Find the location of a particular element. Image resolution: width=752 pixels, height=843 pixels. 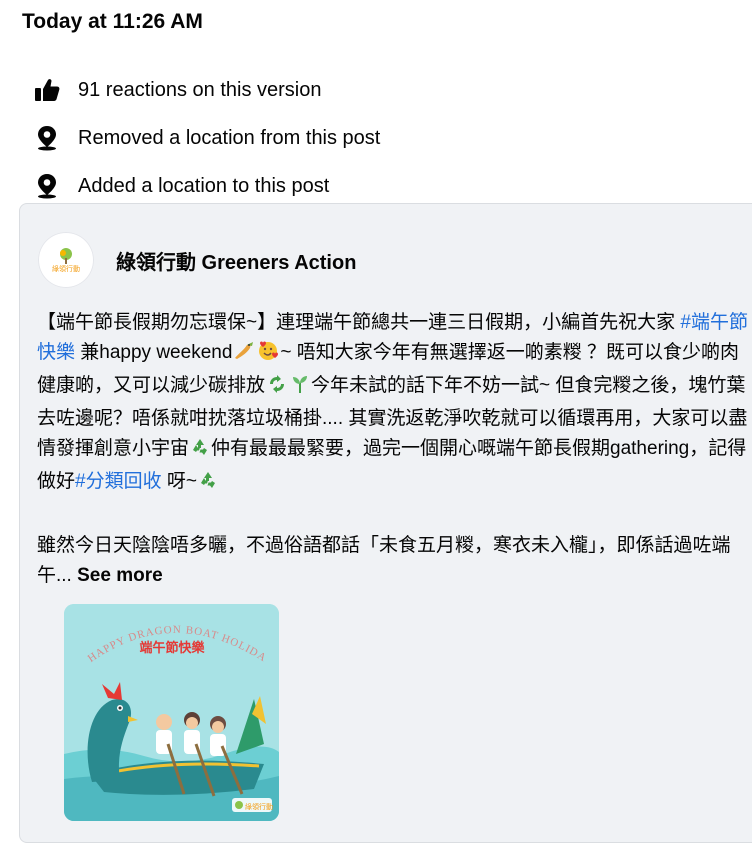

image-title-text: 端午節快樂 is located at coordinates (172, 648).